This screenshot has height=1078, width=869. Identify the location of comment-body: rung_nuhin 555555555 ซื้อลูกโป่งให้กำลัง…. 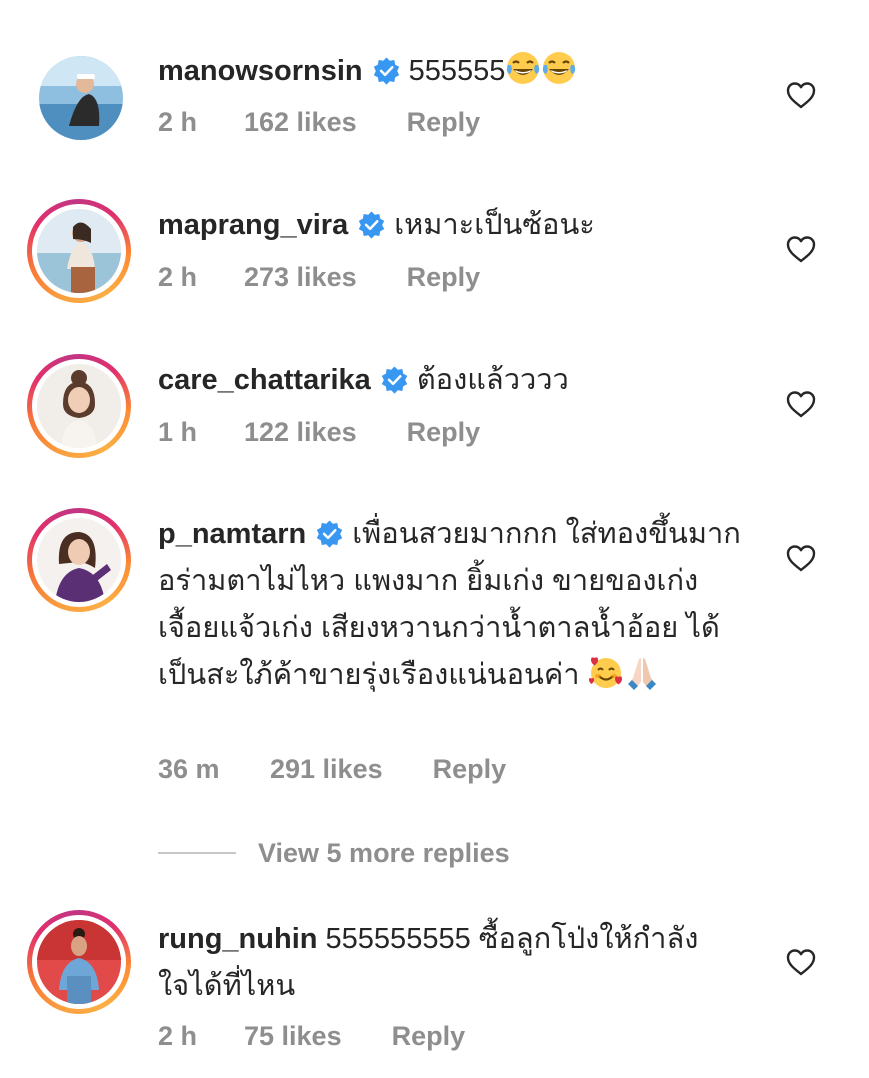
(438, 963).